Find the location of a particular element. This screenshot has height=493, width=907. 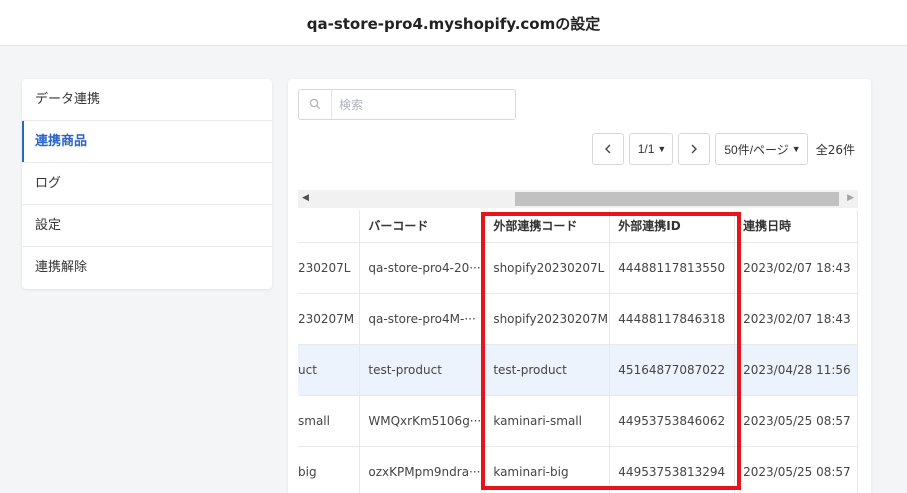

cell-external-id: 44488117813550 is located at coordinates (672, 268).